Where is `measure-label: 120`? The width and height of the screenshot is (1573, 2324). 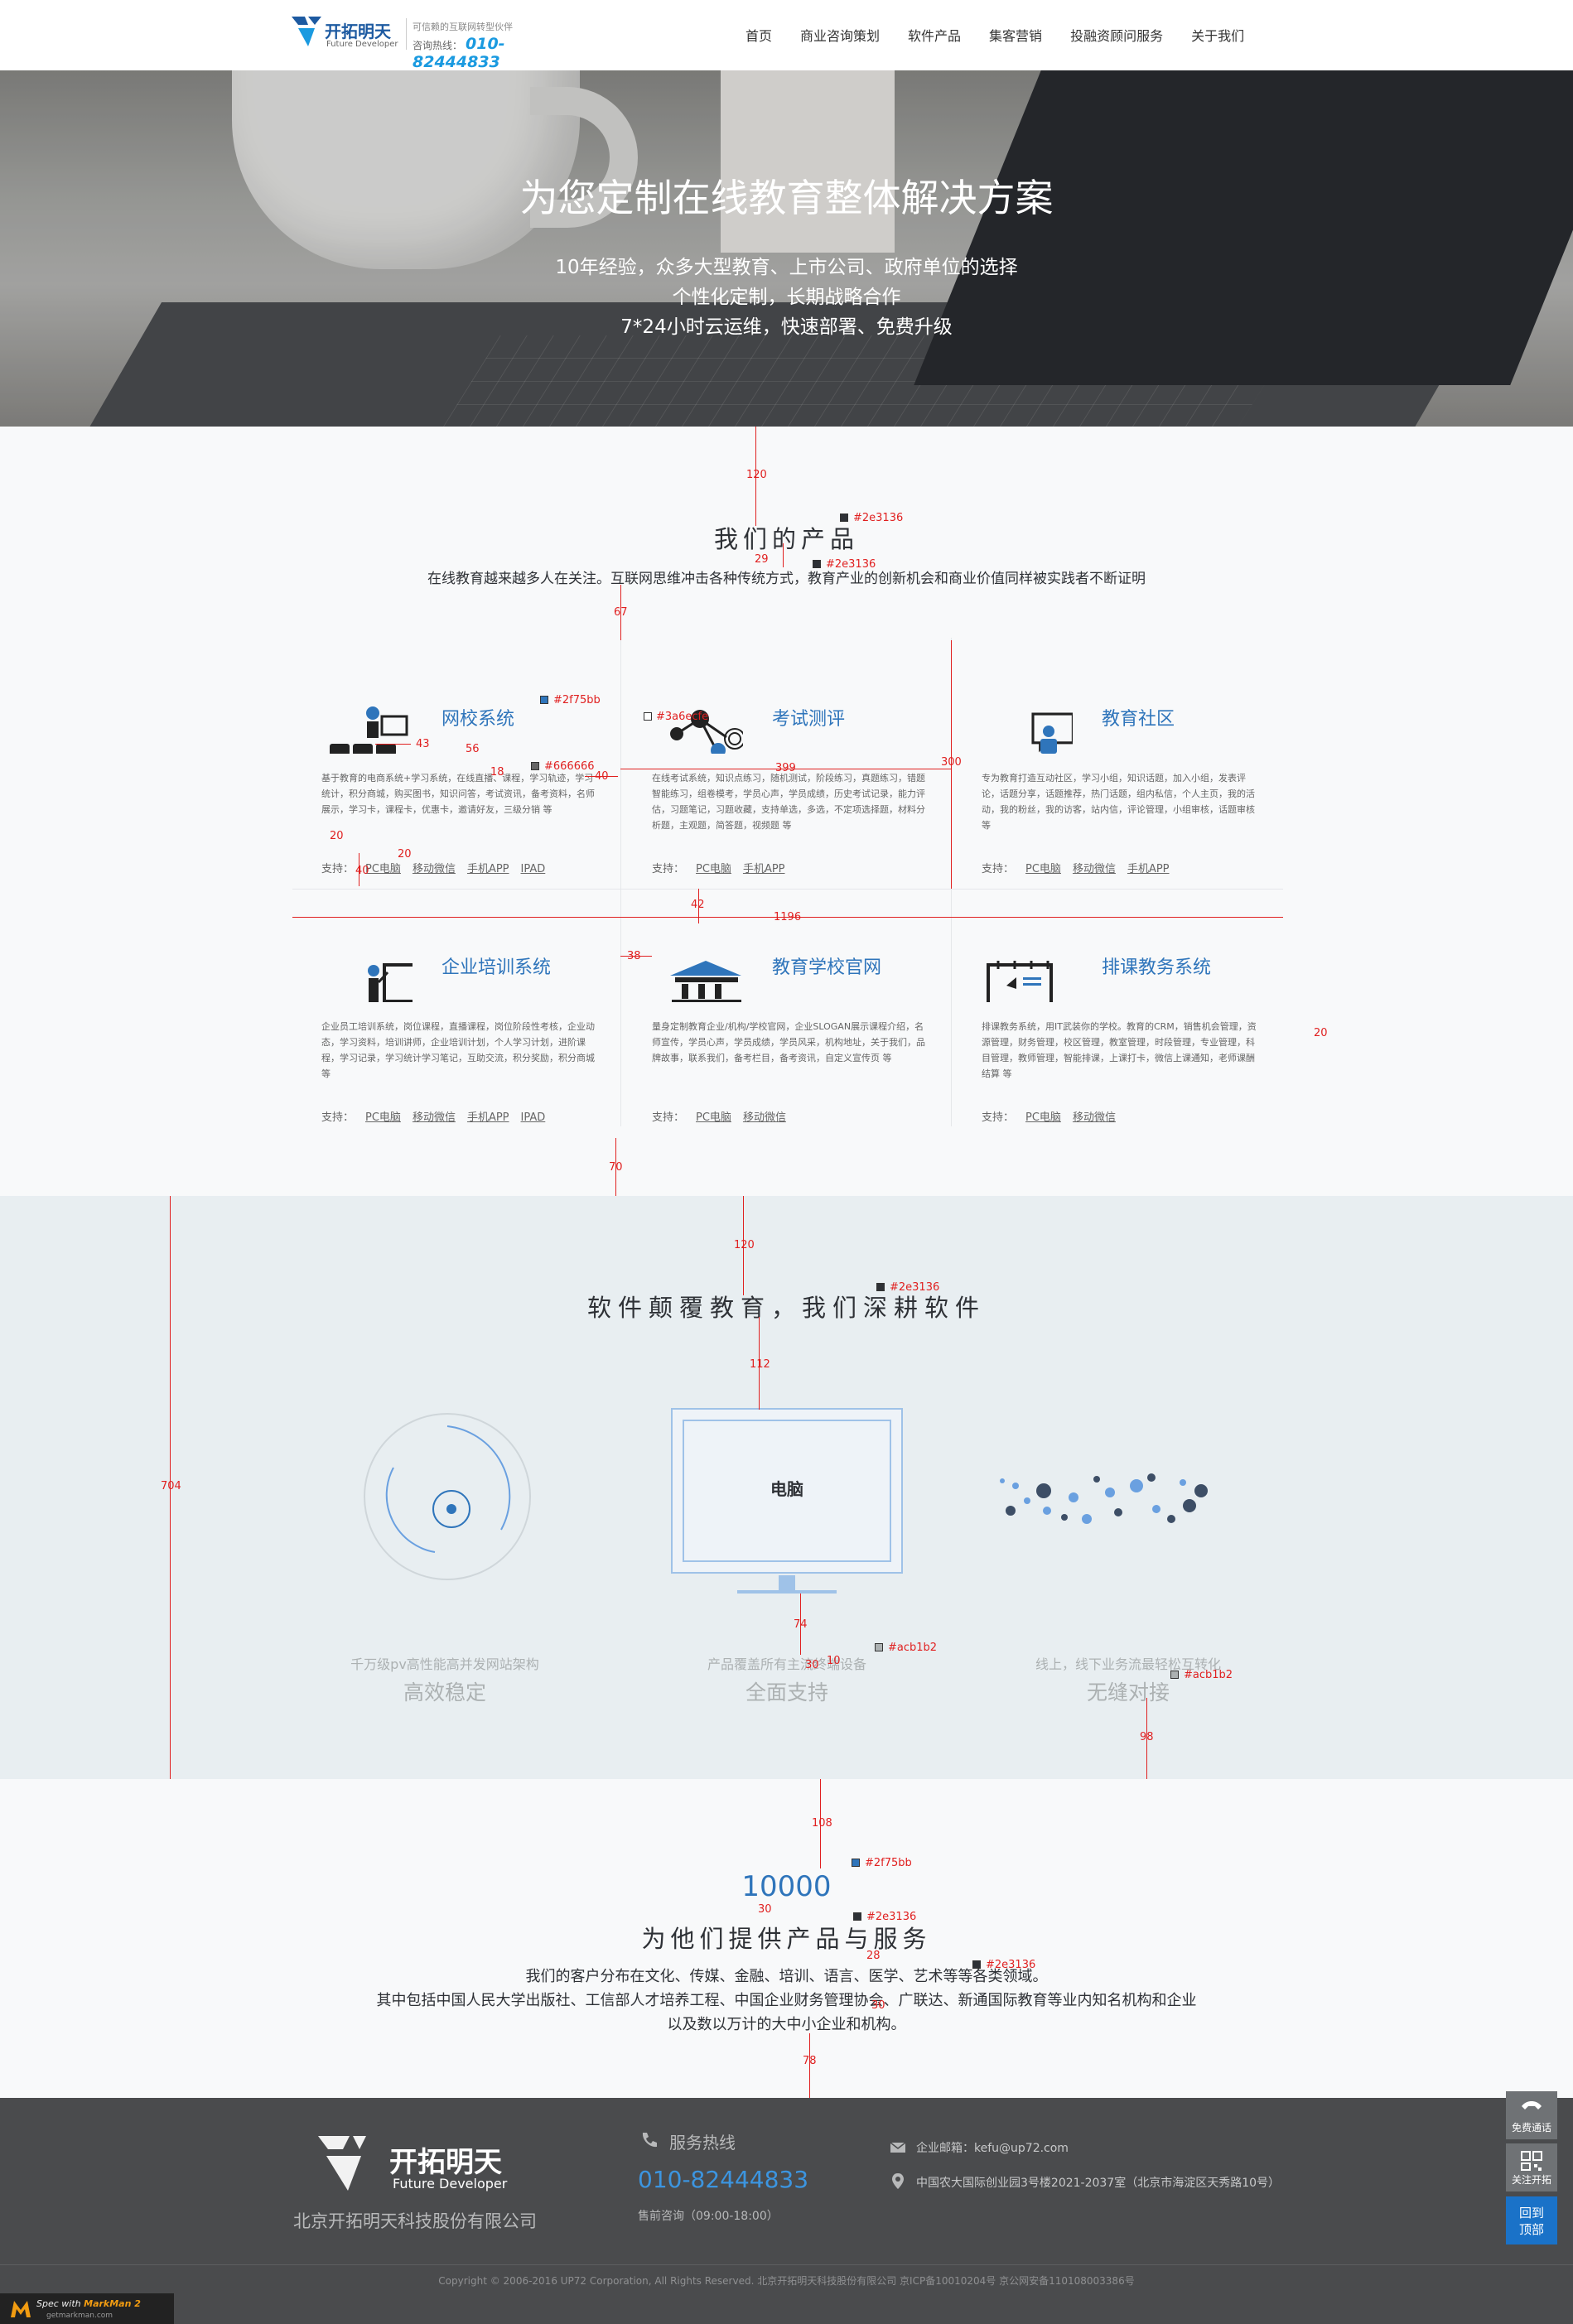
measure-label: 120 is located at coordinates (744, 1245).